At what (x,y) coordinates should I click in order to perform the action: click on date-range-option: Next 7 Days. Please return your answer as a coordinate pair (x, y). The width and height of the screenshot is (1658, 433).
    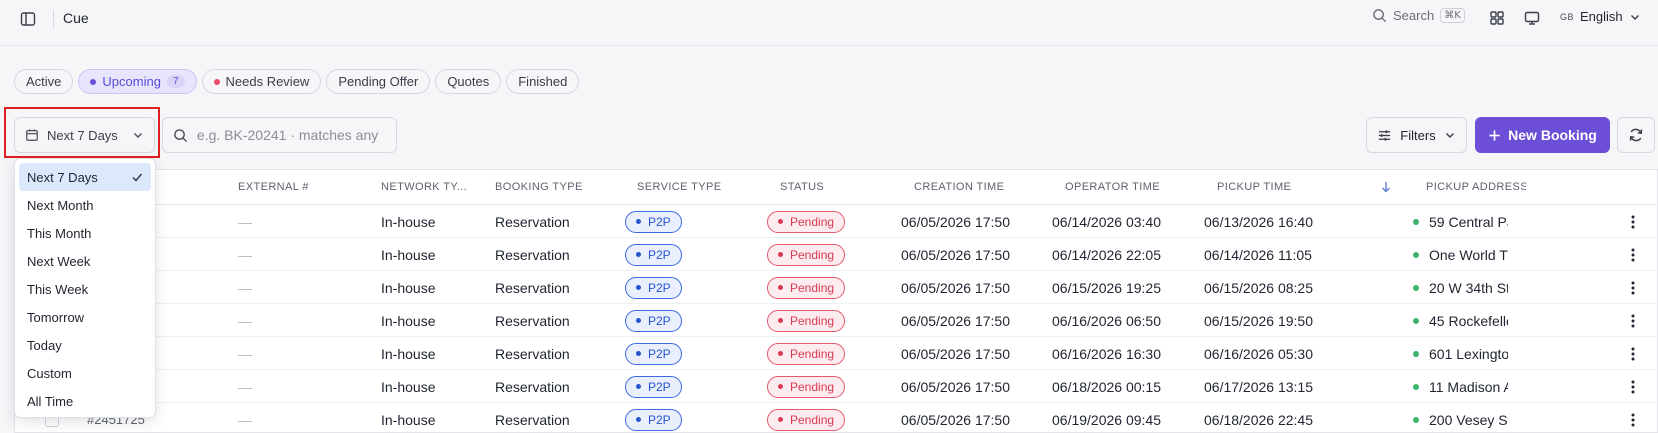
    Looking at the image, I should click on (85, 177).